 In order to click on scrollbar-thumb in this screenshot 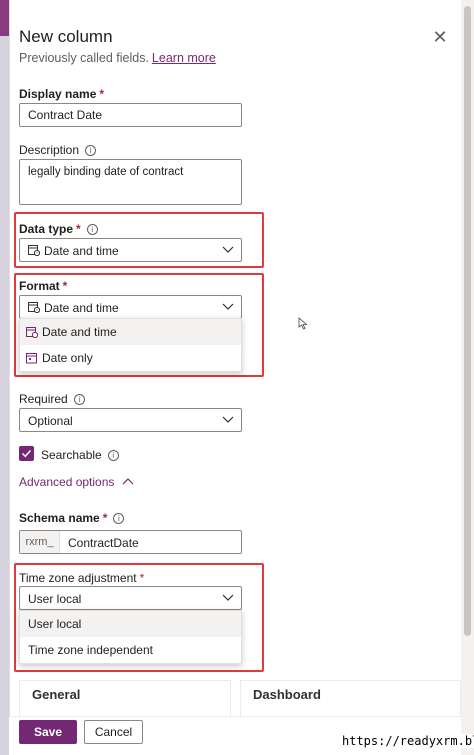, I will do `click(467, 321)`.